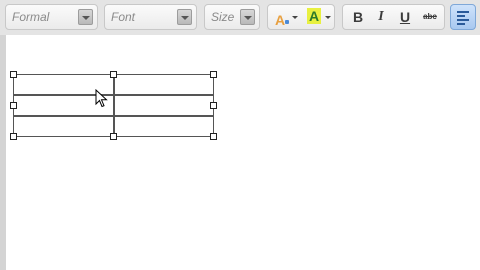 The height and width of the screenshot is (270, 480). What do you see at coordinates (358, 17) in the screenshot?
I see `bold-button: B` at bounding box center [358, 17].